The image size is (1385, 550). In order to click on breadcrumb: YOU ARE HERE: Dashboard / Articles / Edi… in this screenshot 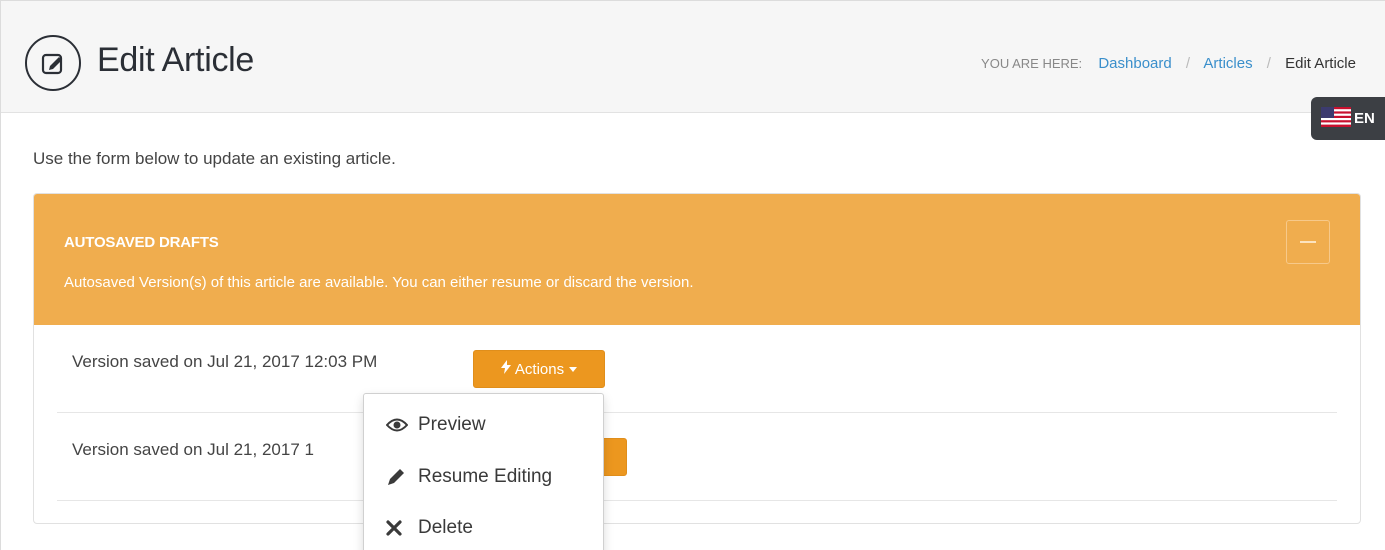, I will do `click(1168, 63)`.